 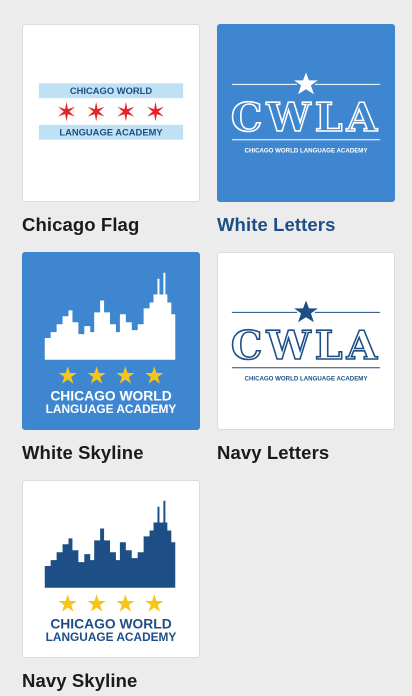 I want to click on red-stars: ✶ ✶ ✶ ✶, so click(x=111, y=113).